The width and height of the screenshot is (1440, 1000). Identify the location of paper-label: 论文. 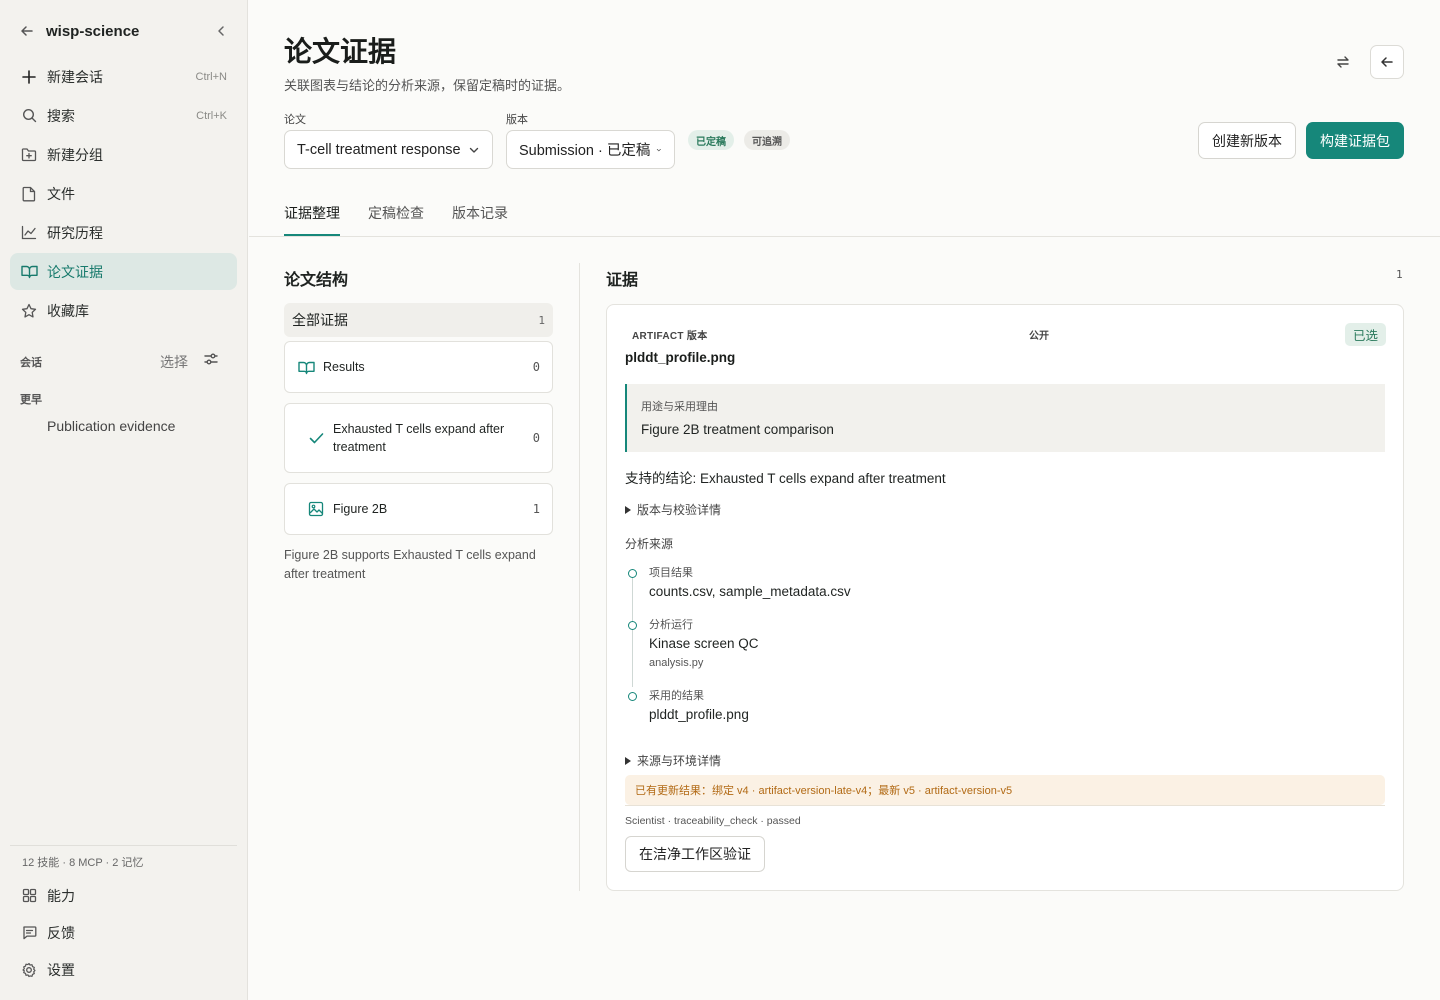
(295, 120).